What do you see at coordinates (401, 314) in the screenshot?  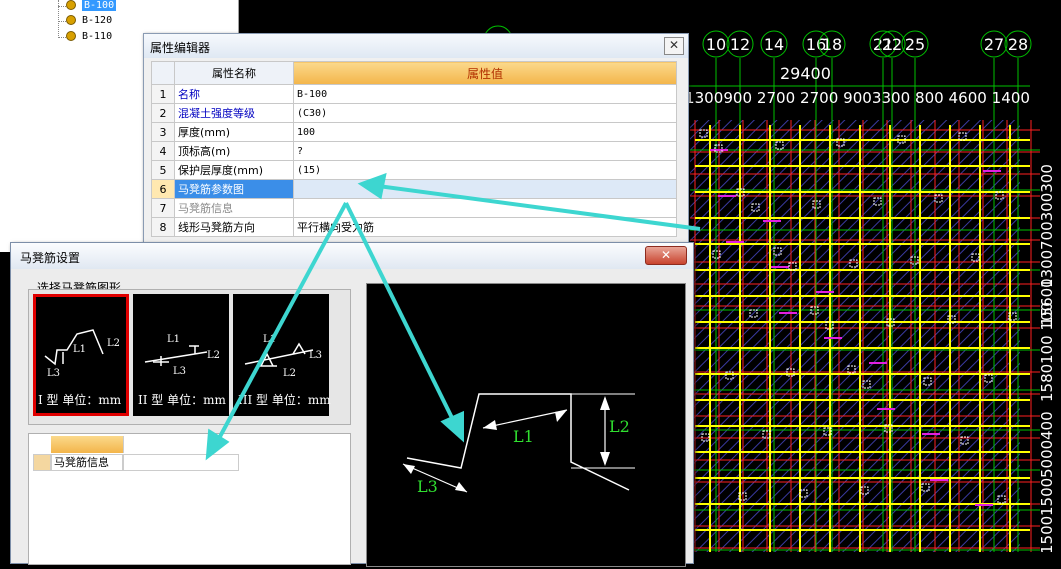 I see `arrow-to-preview` at bounding box center [401, 314].